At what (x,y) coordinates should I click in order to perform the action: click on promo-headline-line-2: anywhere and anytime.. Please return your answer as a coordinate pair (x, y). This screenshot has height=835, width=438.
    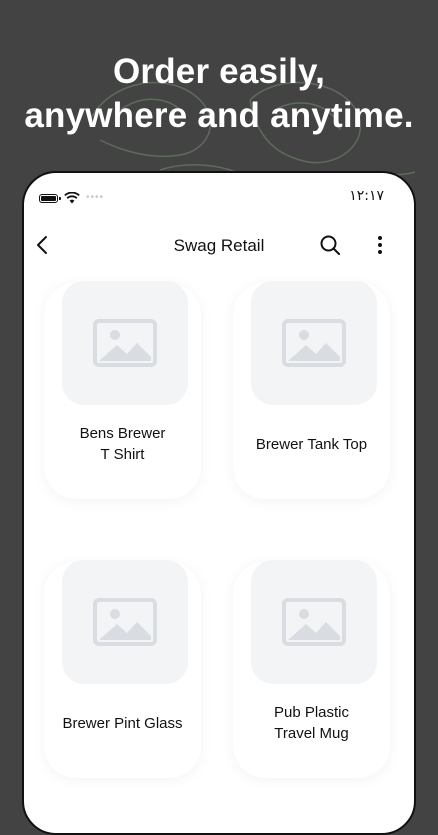
    Looking at the image, I should click on (219, 115).